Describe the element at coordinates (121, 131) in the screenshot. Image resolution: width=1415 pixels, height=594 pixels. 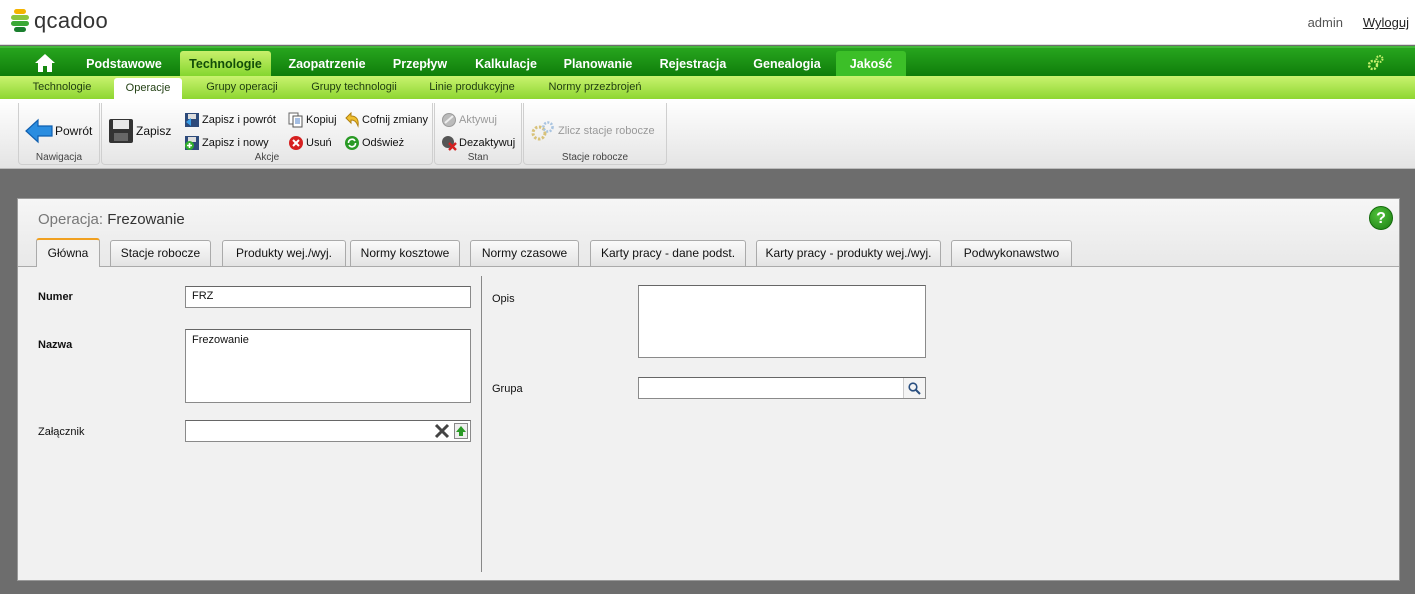
I see `floppy-disk-icon` at that location.